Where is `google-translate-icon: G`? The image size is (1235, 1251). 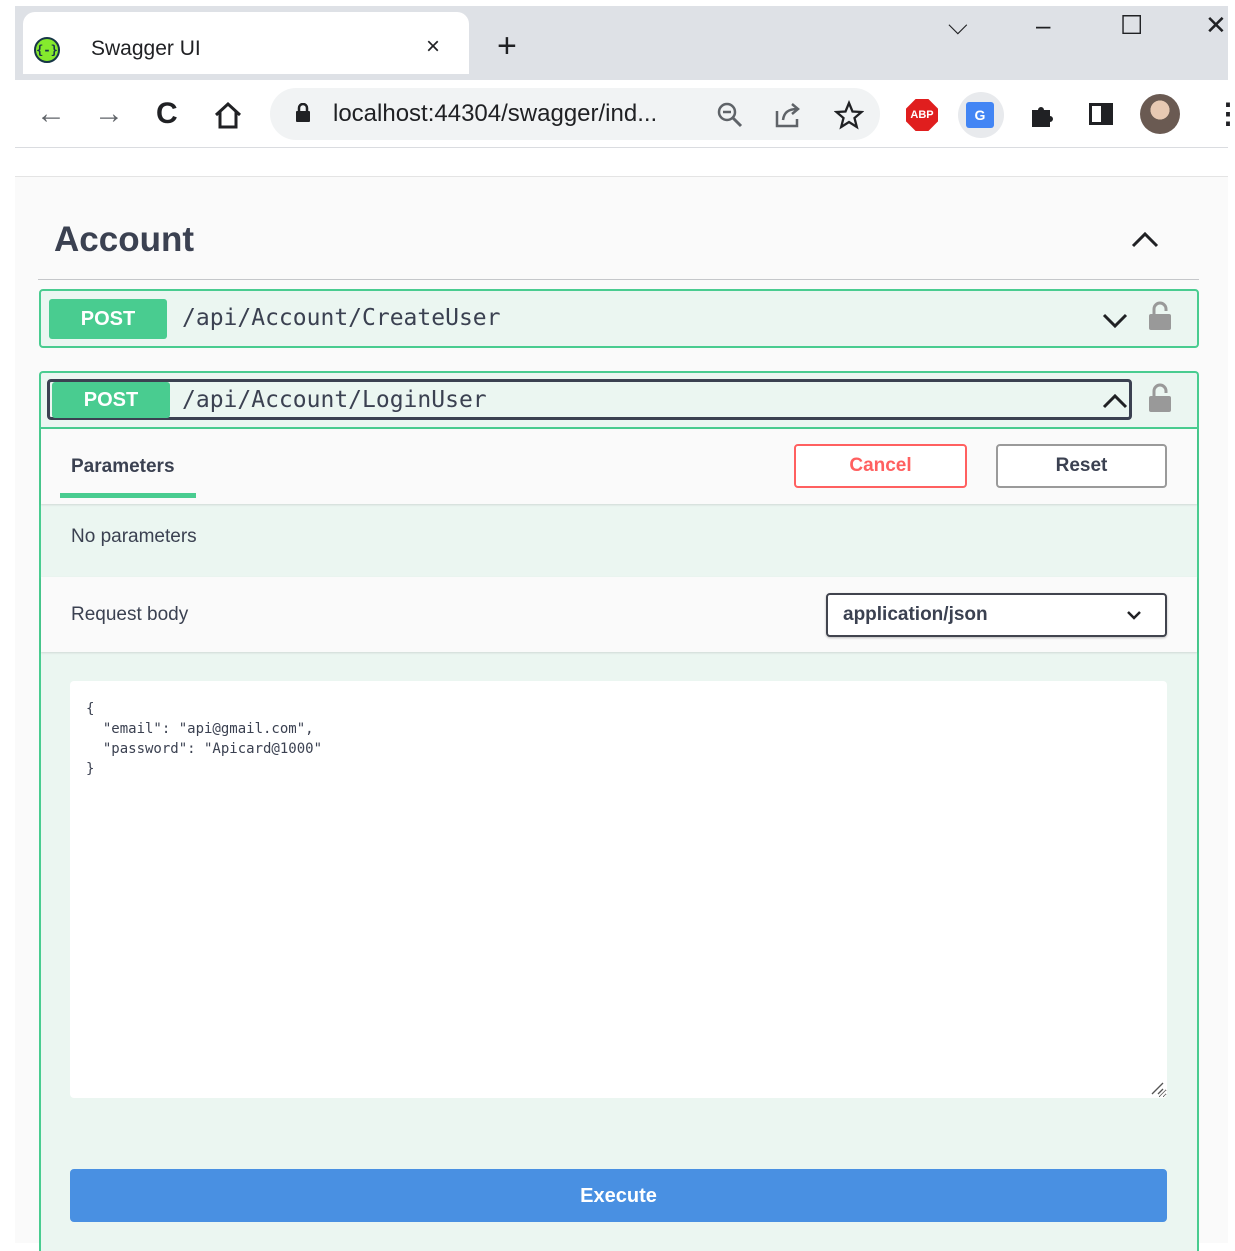
google-translate-icon: G is located at coordinates (980, 115).